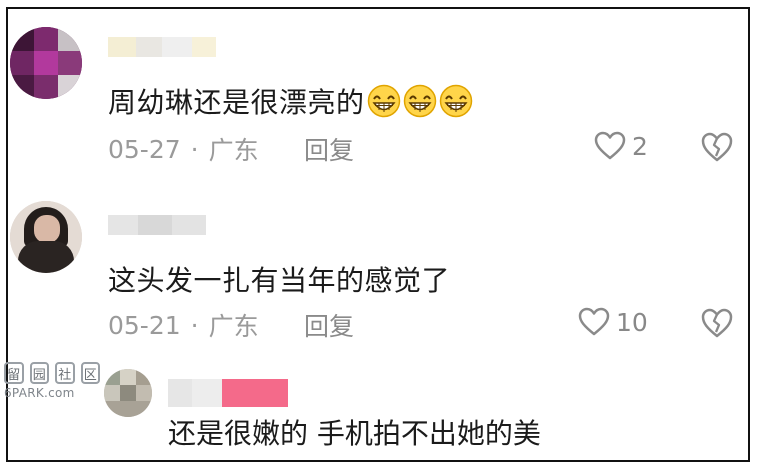  What do you see at coordinates (640, 146) in the screenshot?
I see `like-count: 2` at bounding box center [640, 146].